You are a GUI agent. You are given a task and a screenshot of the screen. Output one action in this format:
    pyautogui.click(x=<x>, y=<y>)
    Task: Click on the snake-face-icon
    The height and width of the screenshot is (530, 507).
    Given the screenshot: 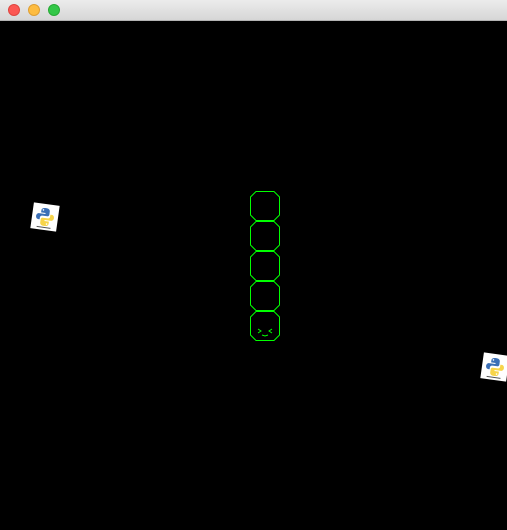 What is the action you would take?
    pyautogui.click(x=265, y=332)
    